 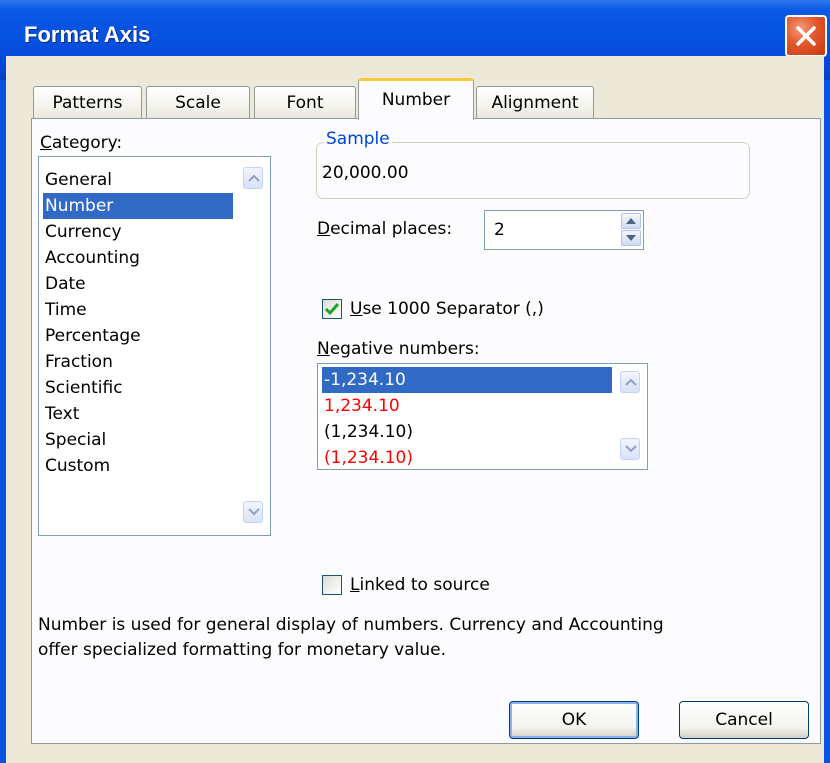 What do you see at coordinates (385, 229) in the screenshot?
I see `decimal-places-label: Decimal places:` at bounding box center [385, 229].